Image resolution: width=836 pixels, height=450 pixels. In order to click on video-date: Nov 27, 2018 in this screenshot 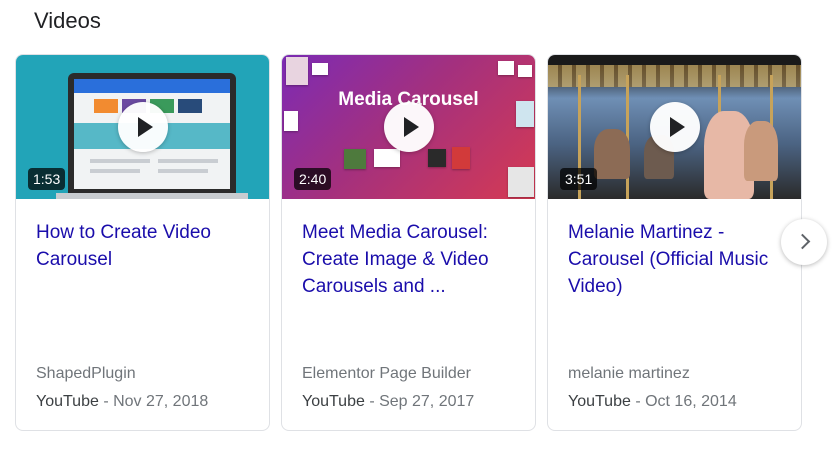, I will do `click(161, 401)`.